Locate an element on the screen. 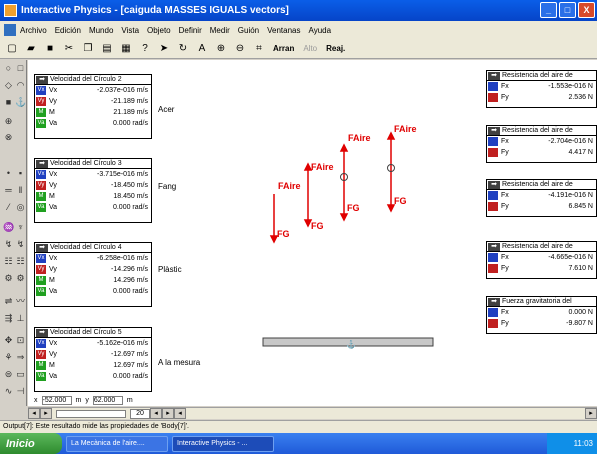  menu-objeto: Objeto is located at coordinates (159, 30).